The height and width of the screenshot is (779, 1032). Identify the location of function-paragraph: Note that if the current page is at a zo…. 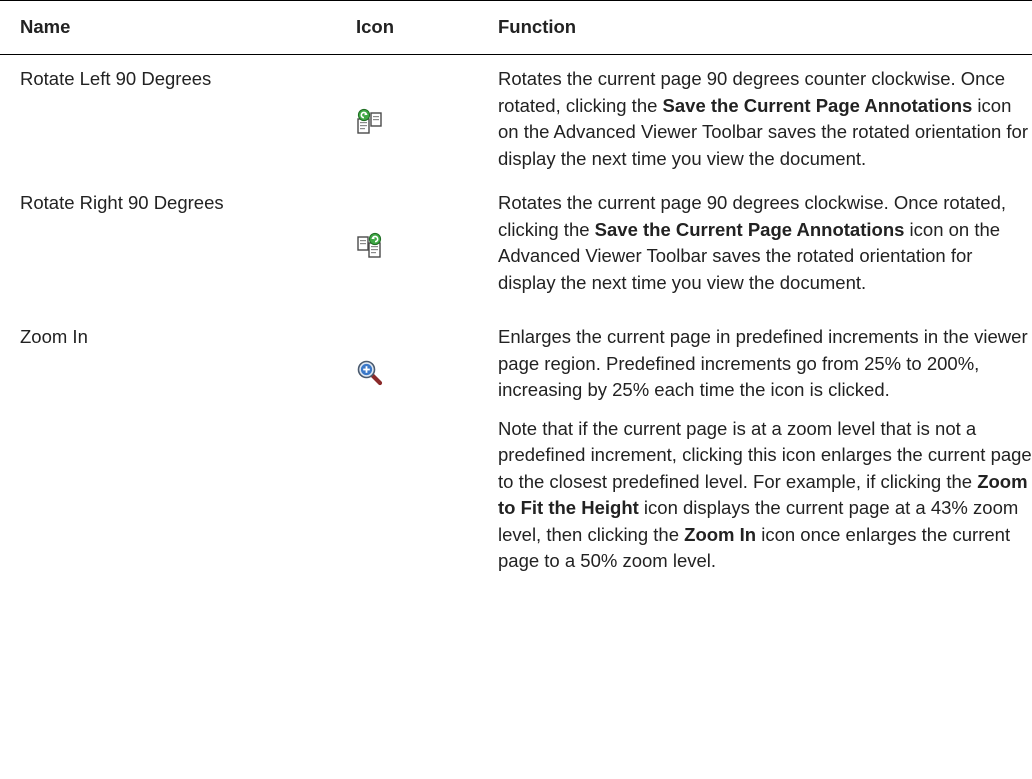
(765, 495).